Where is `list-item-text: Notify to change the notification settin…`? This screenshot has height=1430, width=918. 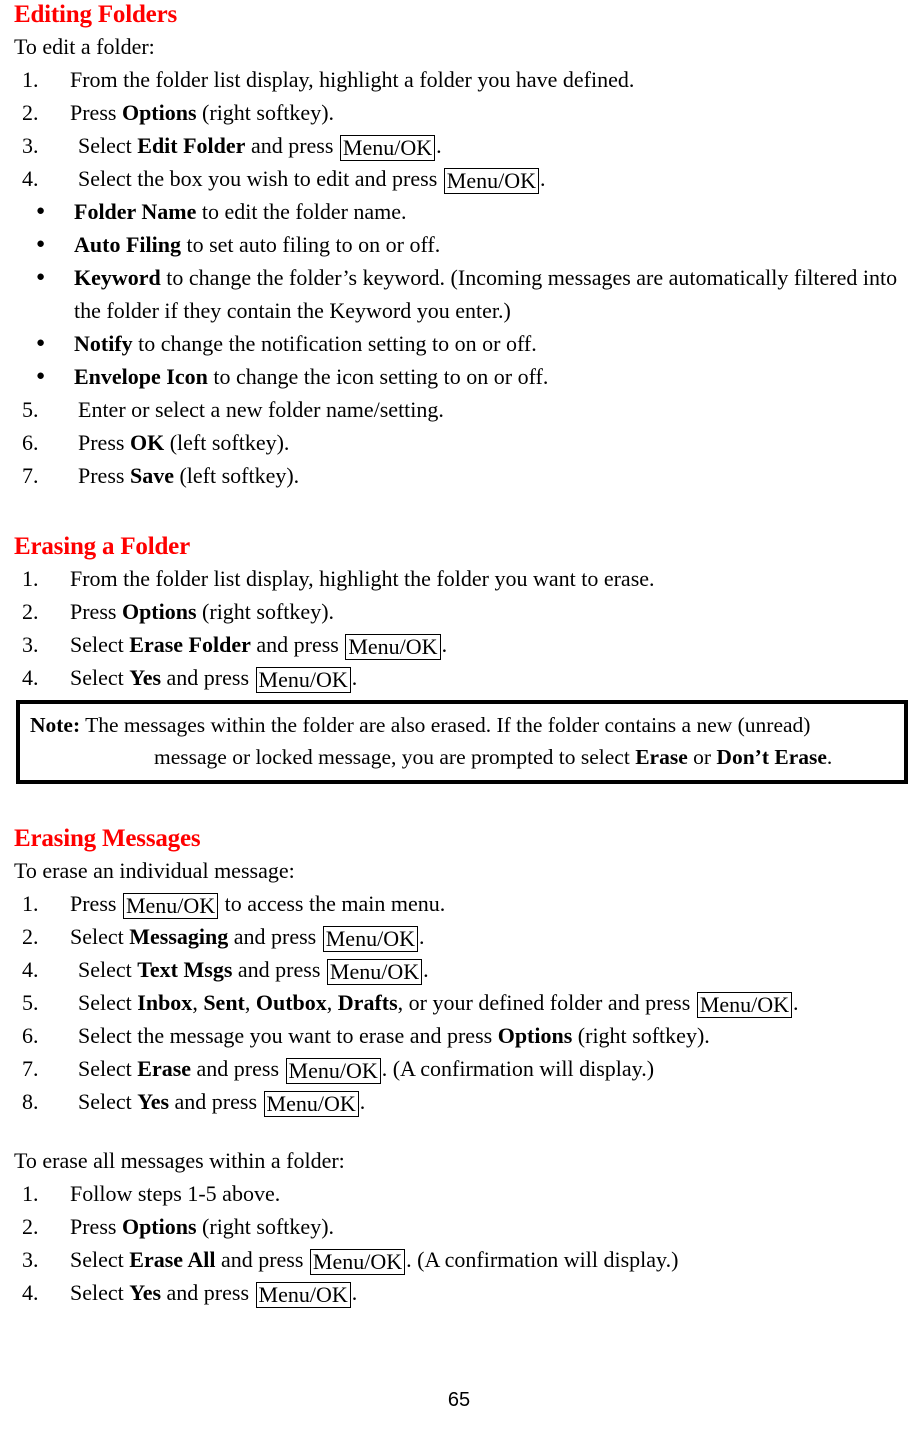
list-item-text: Notify to change the notification settin… is located at coordinates (305, 343).